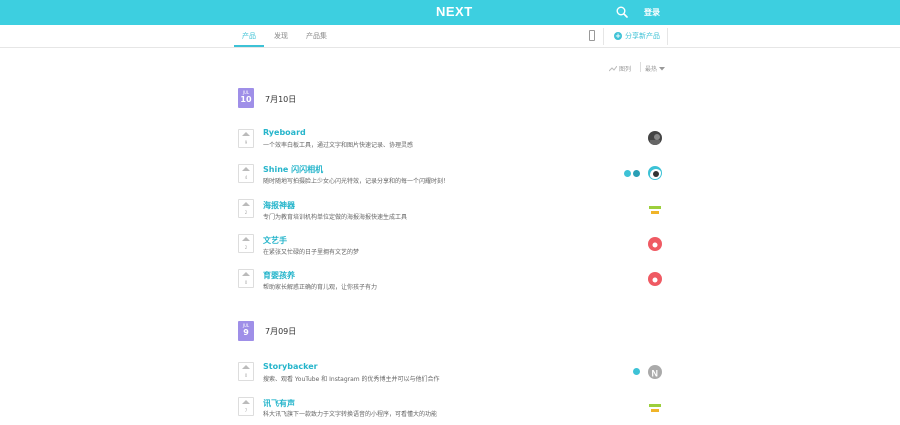  I want to click on chart-icon, so click(613, 68).